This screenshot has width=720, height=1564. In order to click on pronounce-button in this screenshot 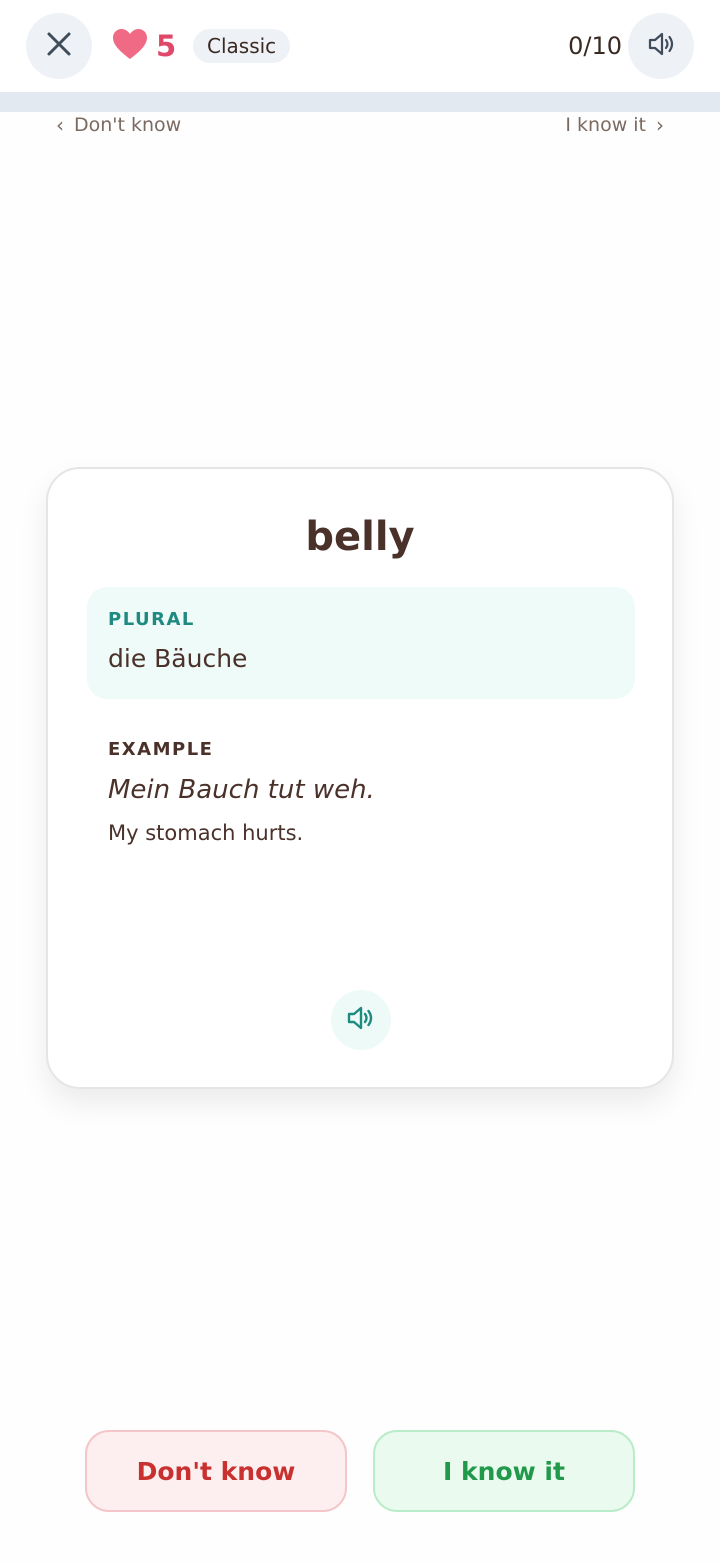, I will do `click(361, 1020)`.